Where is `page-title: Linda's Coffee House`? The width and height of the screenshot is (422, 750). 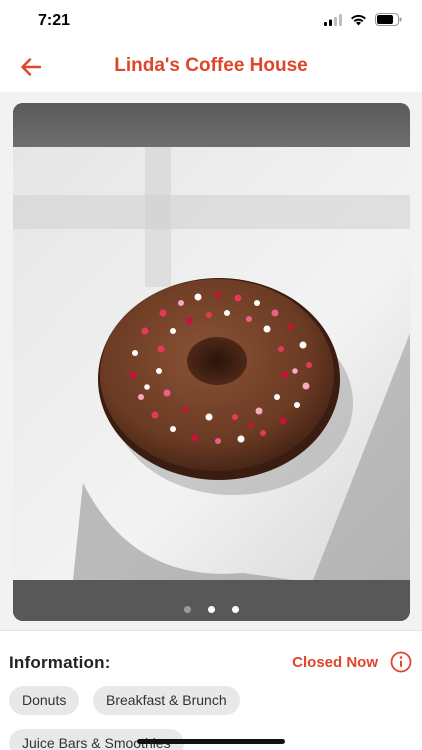 page-title: Linda's Coffee House is located at coordinates (211, 65).